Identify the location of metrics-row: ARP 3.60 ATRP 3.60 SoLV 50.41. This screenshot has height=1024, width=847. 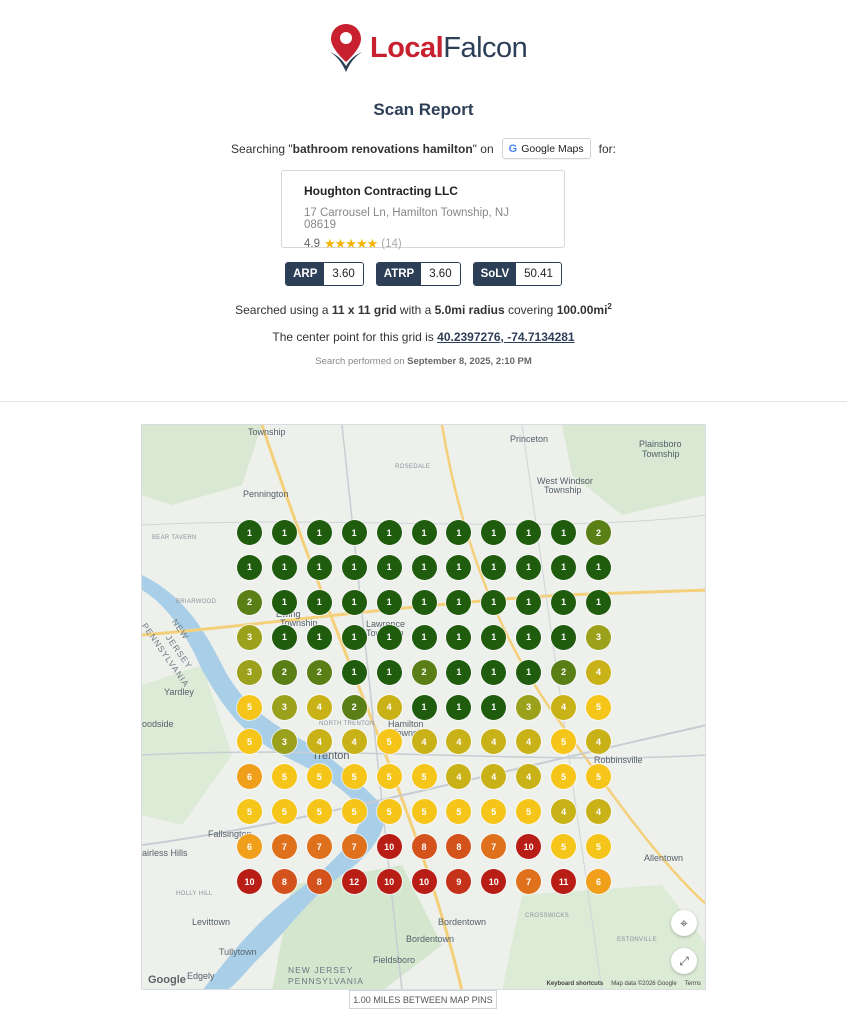
(423, 274).